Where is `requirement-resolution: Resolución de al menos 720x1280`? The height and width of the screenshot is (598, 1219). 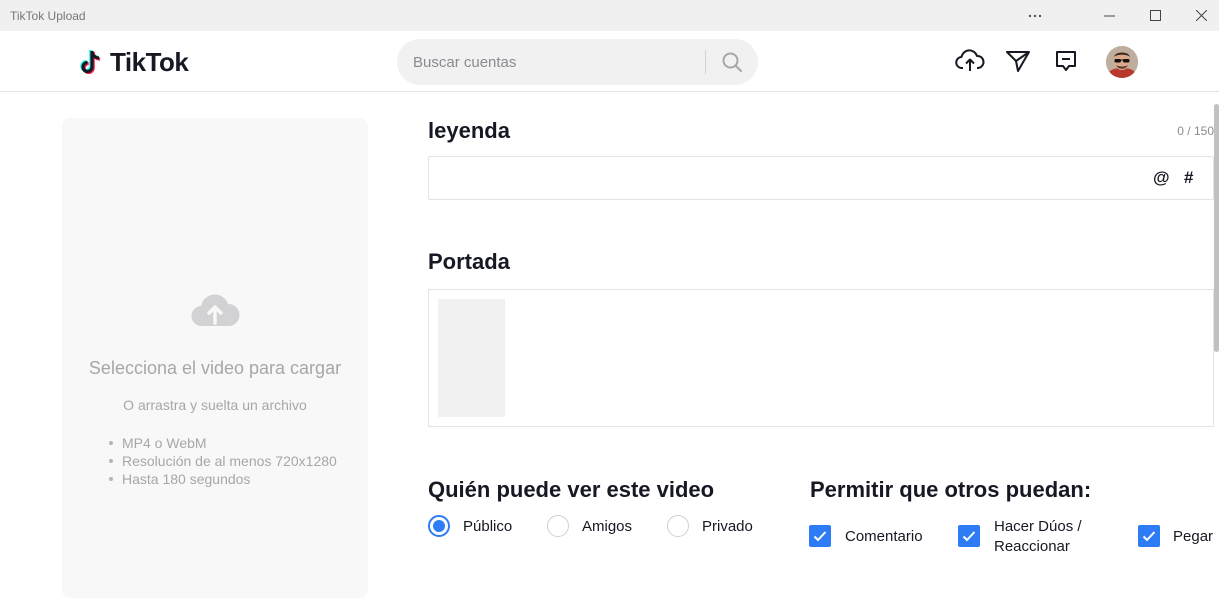 requirement-resolution: Resolución de al menos 720x1280 is located at coordinates (222, 461).